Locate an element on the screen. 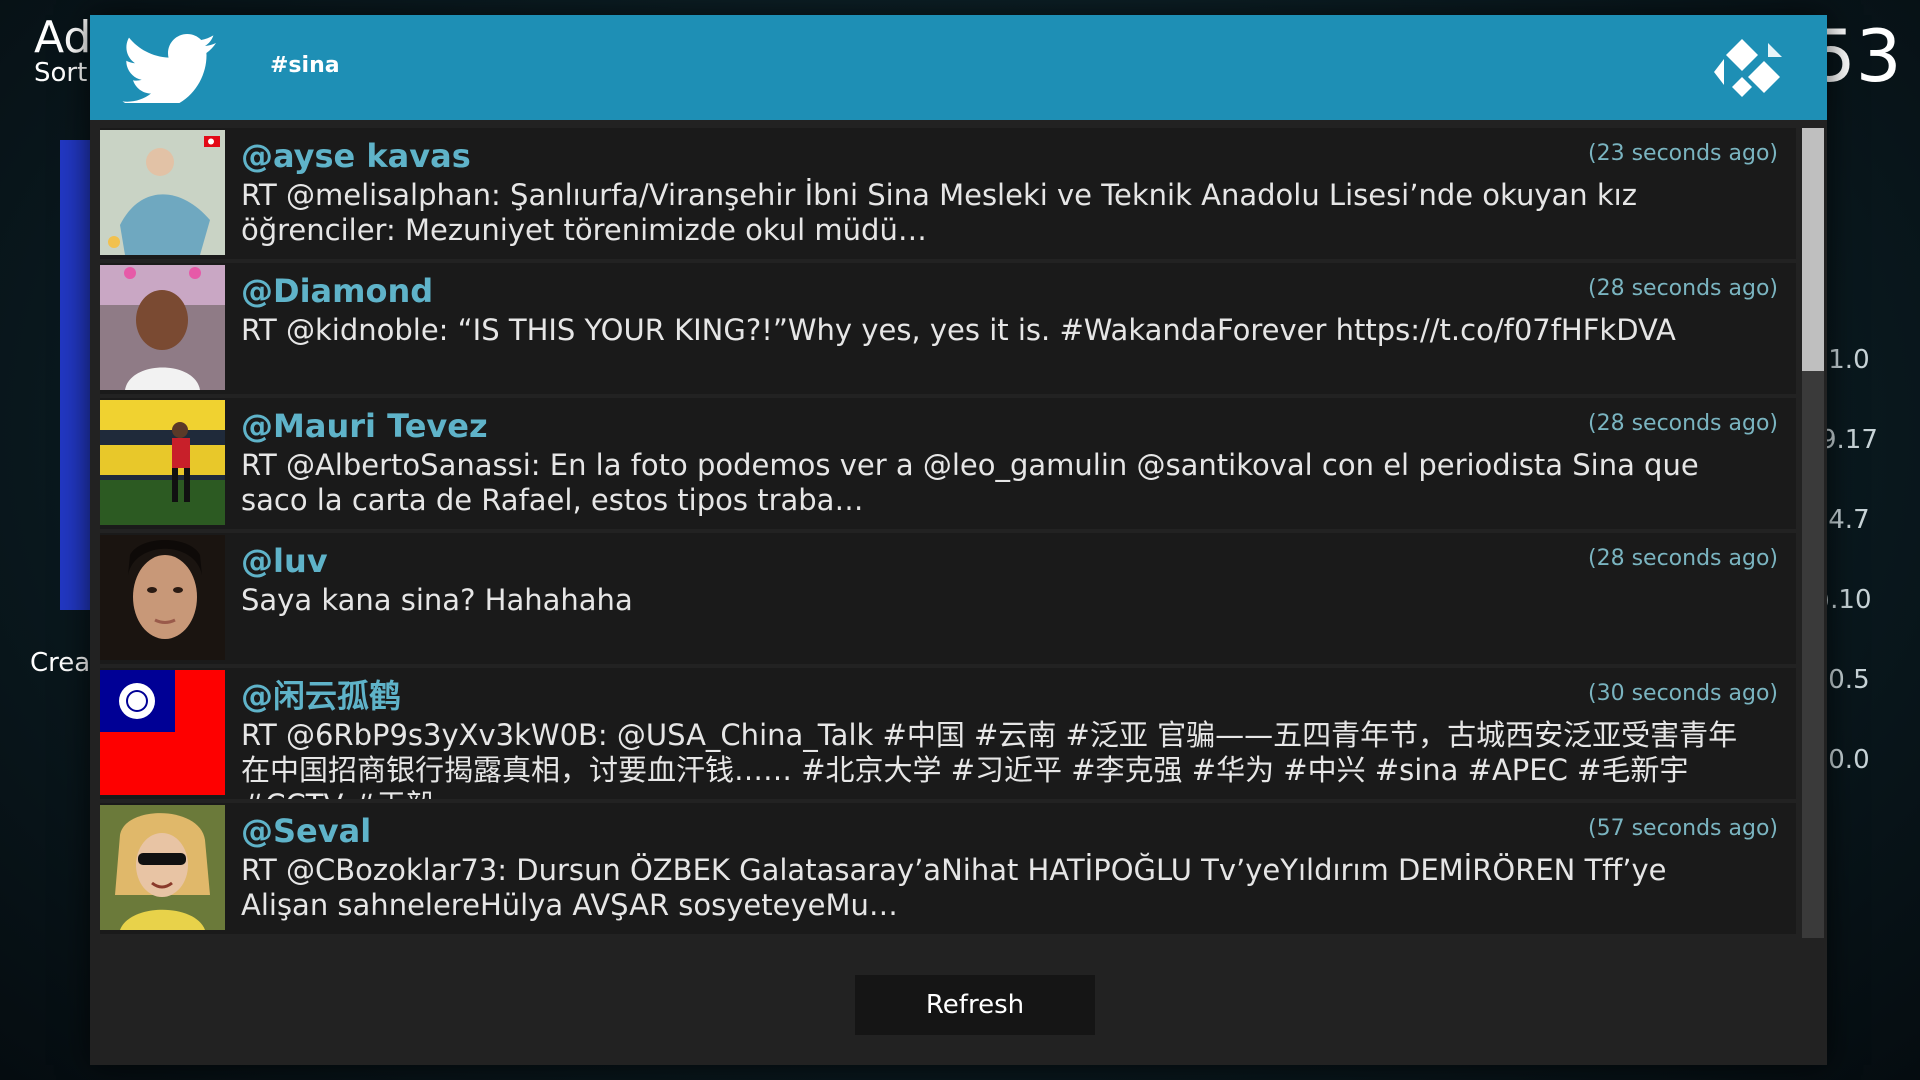 The image size is (1920, 1080). tweet-handle: @Seval is located at coordinates (306, 831).